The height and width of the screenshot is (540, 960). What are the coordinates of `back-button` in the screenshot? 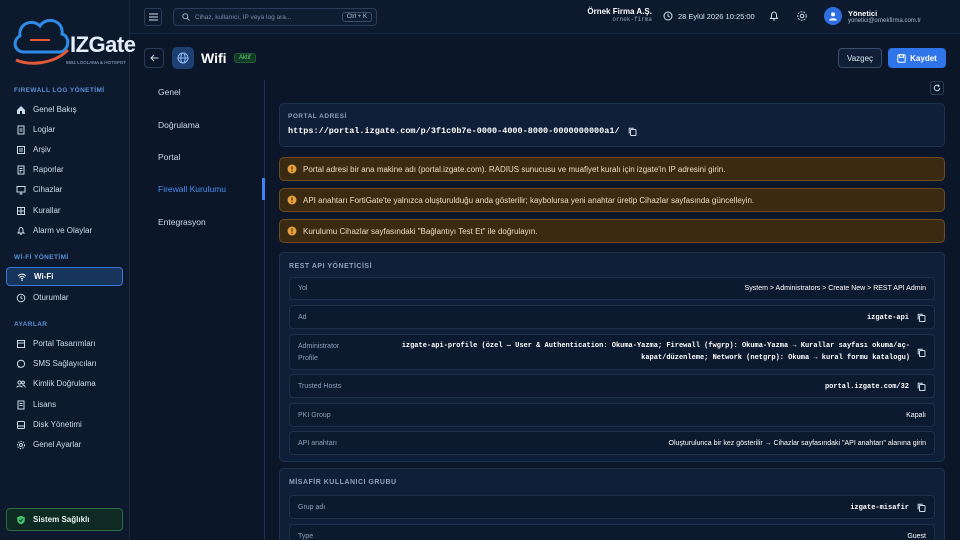 It's located at (154, 58).